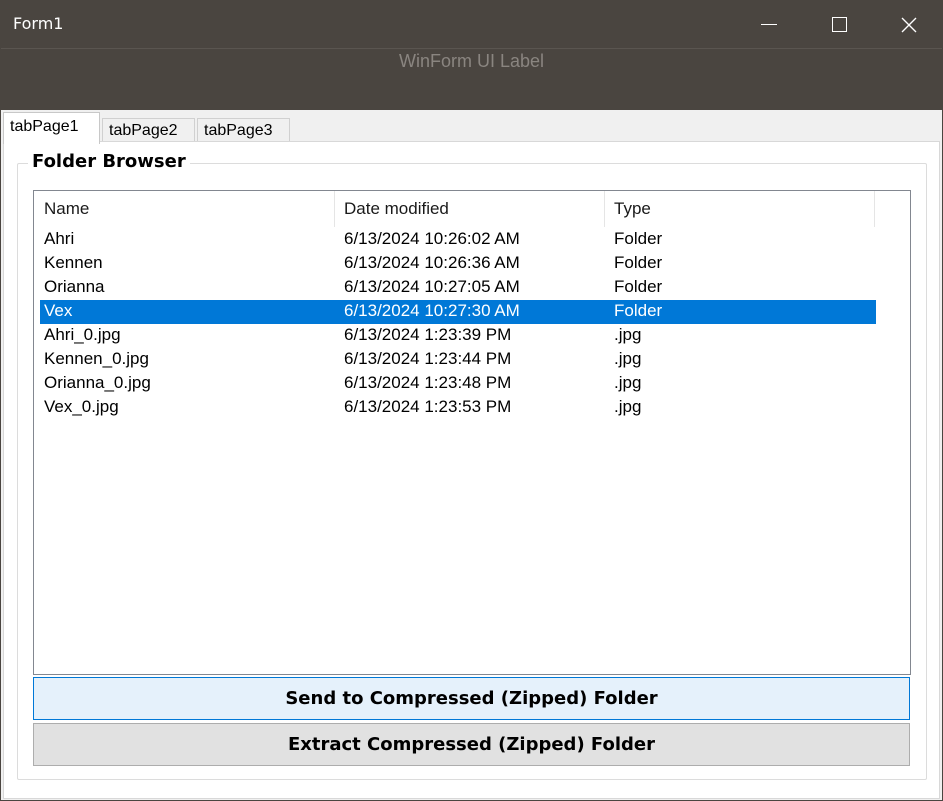 The height and width of the screenshot is (801, 943). What do you see at coordinates (469, 209) in the screenshot?
I see `column-header-date: Date modified` at bounding box center [469, 209].